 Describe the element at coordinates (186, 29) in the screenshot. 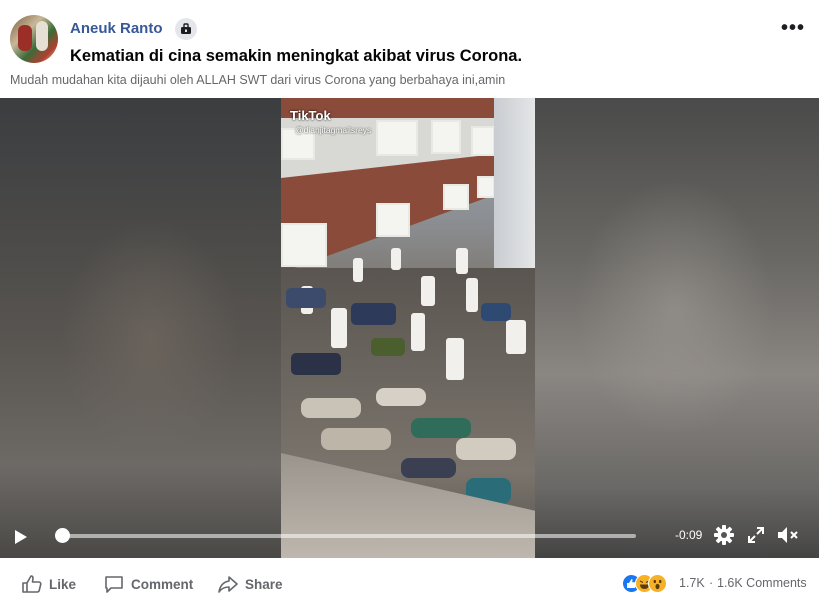

I see `group-icon` at that location.